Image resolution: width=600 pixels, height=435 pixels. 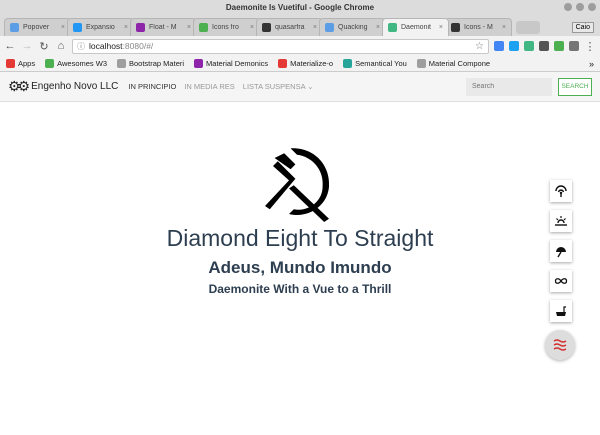 I want to click on tab-label: Float - M, so click(x=163, y=27).